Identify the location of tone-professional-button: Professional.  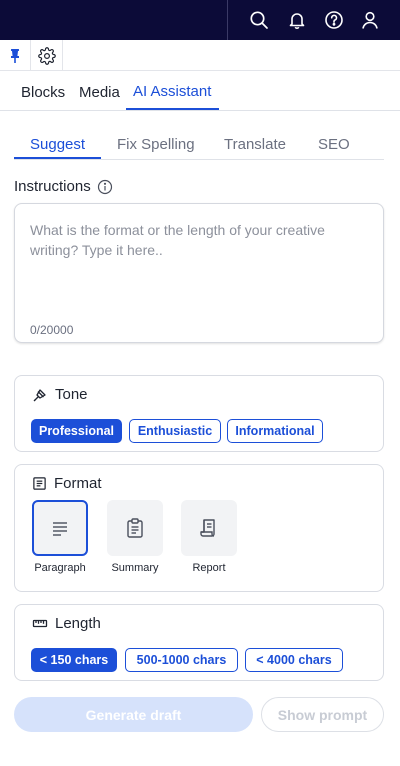
(76, 431).